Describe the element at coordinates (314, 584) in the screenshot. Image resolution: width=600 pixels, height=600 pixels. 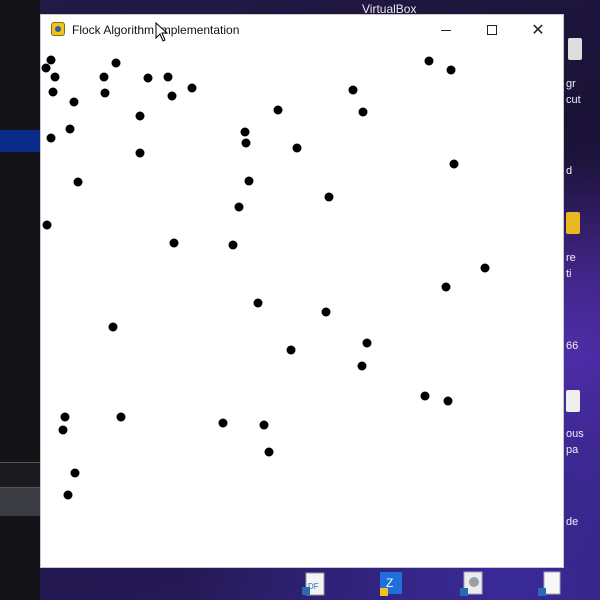
I see `pdf-icon: DF` at that location.